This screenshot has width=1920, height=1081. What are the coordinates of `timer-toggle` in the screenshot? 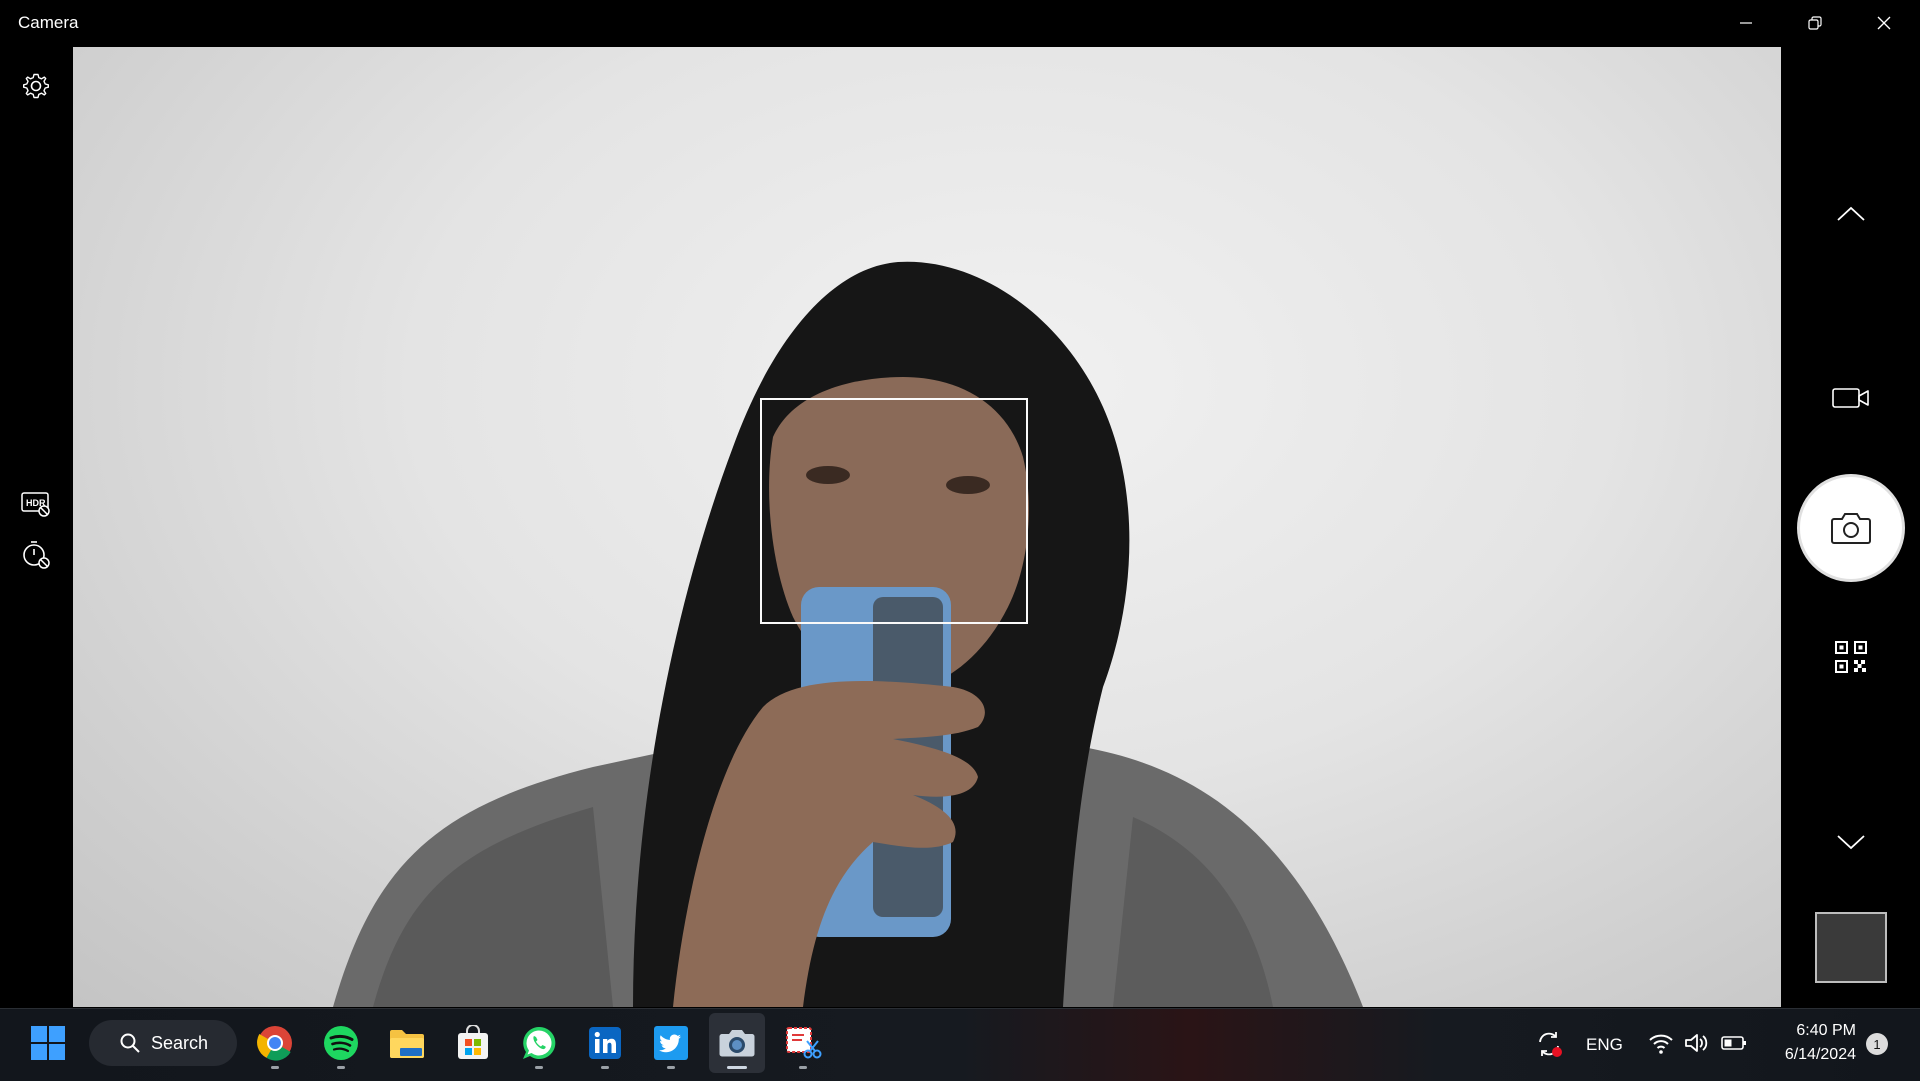 It's located at (36, 554).